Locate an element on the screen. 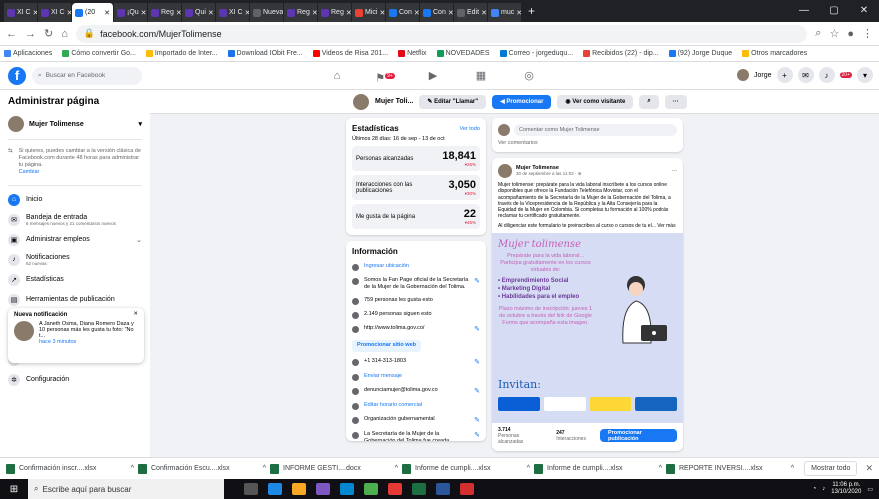 The width and height of the screenshot is (879, 499). info-row-text: Enviar mensaje is located at coordinates (383, 376).